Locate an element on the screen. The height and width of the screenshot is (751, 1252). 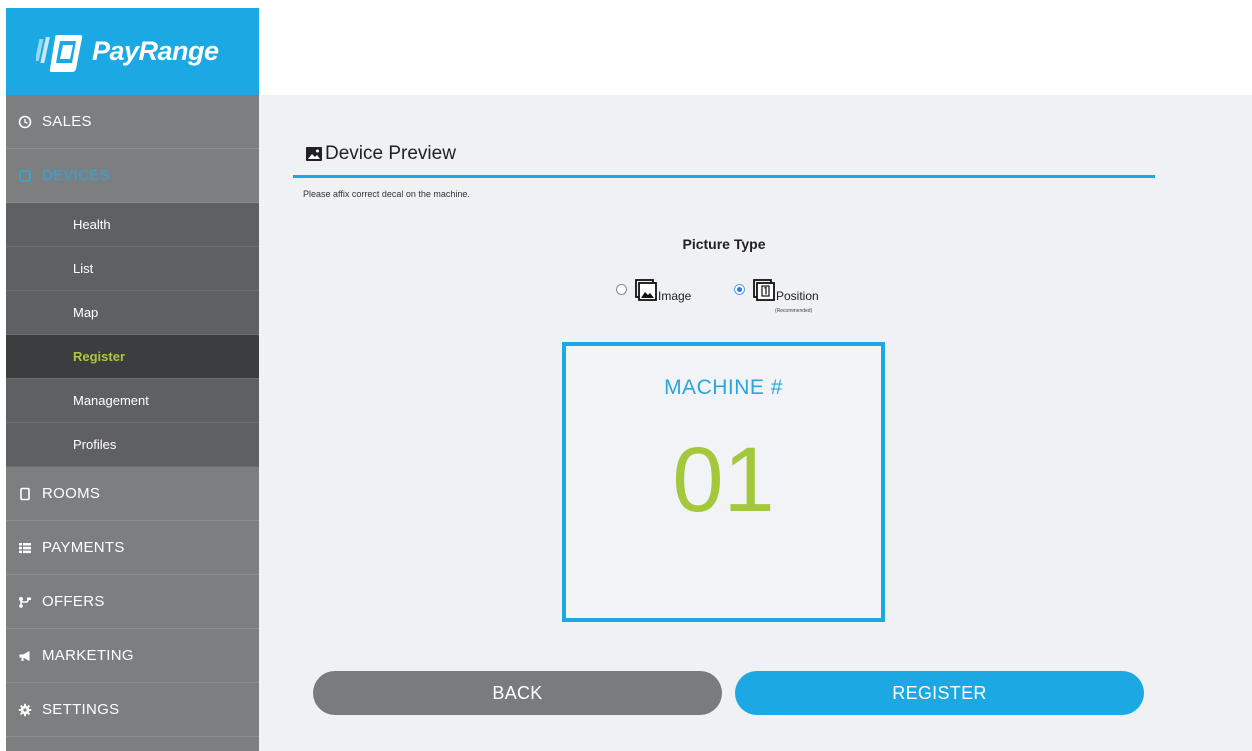
top-header is located at coordinates (755, 52).